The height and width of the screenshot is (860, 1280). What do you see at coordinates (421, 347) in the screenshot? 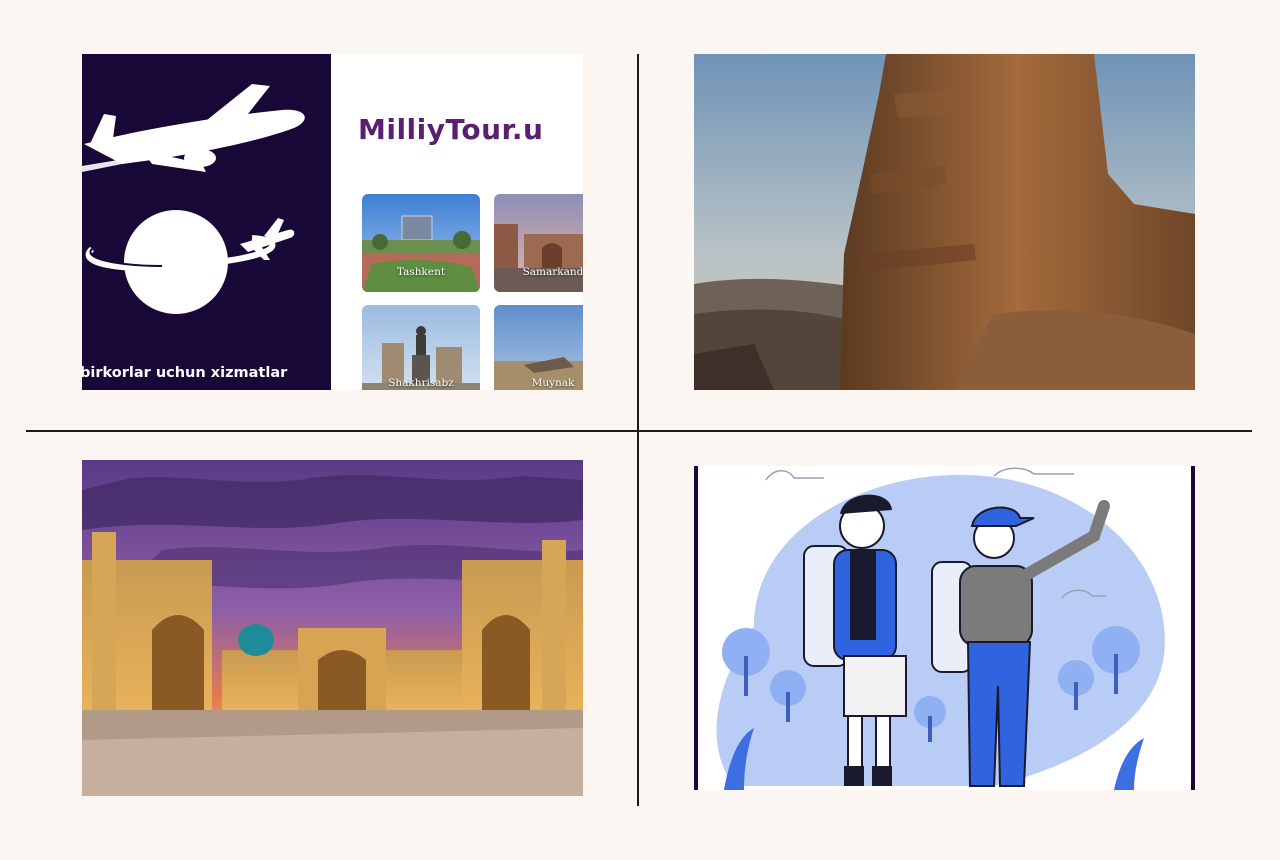
I see `city-card-shakhrisabz: Shakhrisabz` at bounding box center [421, 347].